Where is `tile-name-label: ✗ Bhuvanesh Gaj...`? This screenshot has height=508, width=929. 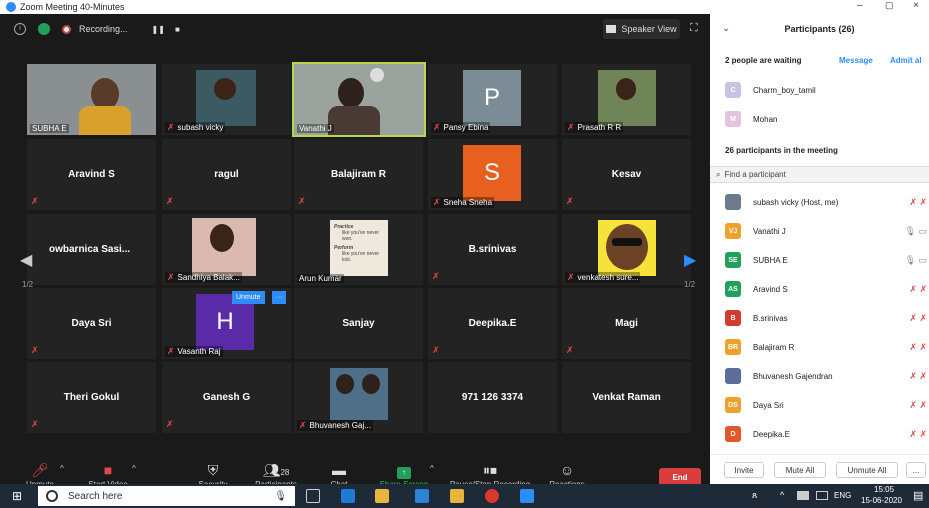 tile-name-label: ✗ Bhuvanesh Gaj... is located at coordinates (335, 425).